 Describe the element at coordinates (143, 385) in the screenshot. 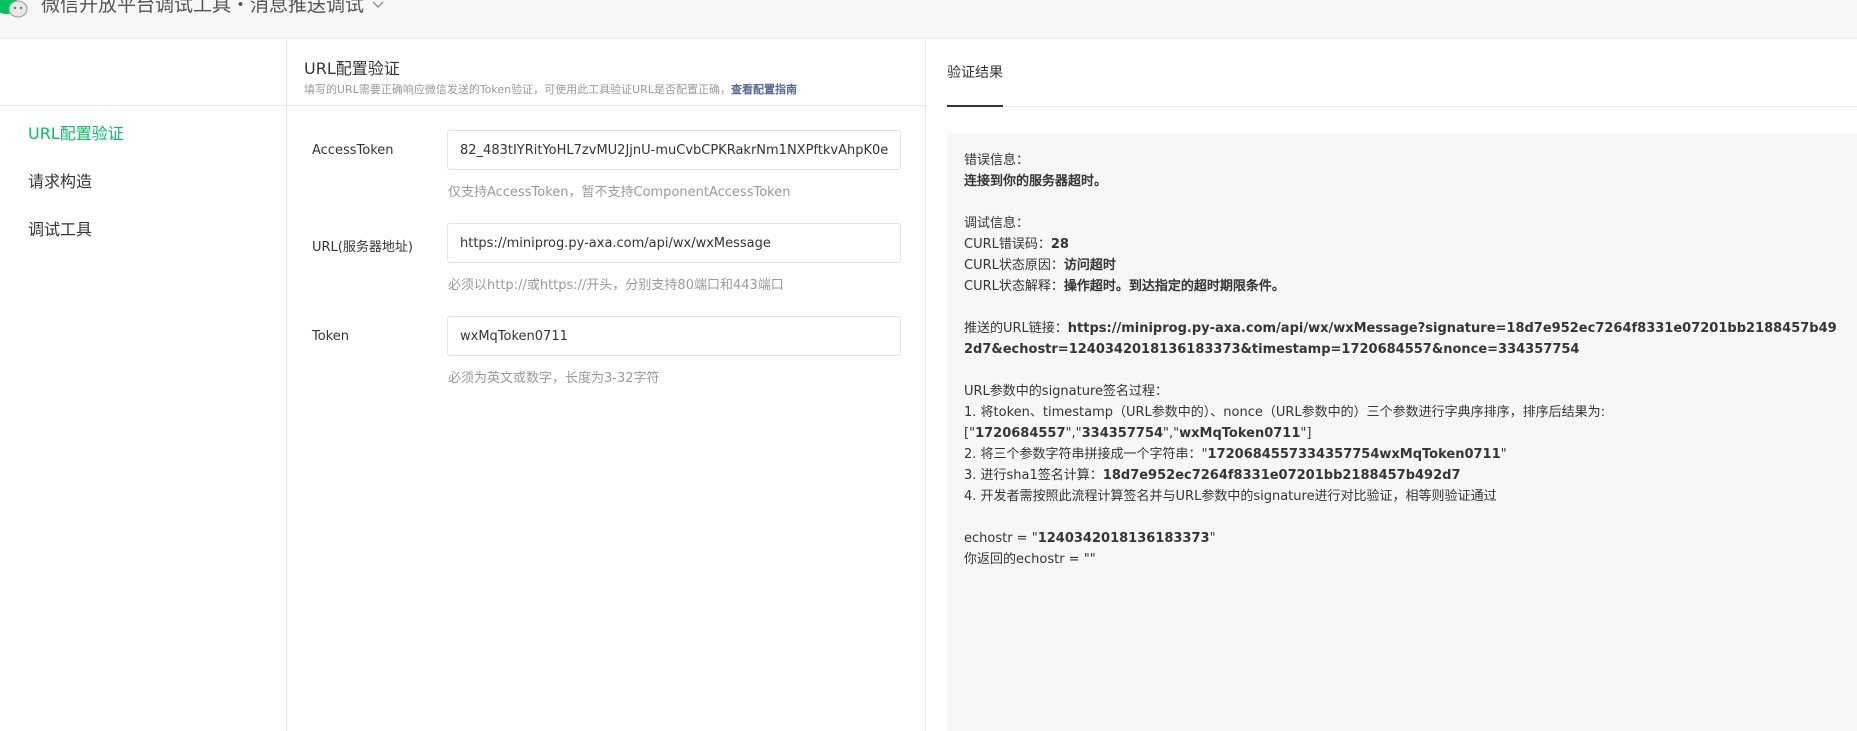

I see `sidebar: URL配置验证 请求构造 调试工具` at that location.